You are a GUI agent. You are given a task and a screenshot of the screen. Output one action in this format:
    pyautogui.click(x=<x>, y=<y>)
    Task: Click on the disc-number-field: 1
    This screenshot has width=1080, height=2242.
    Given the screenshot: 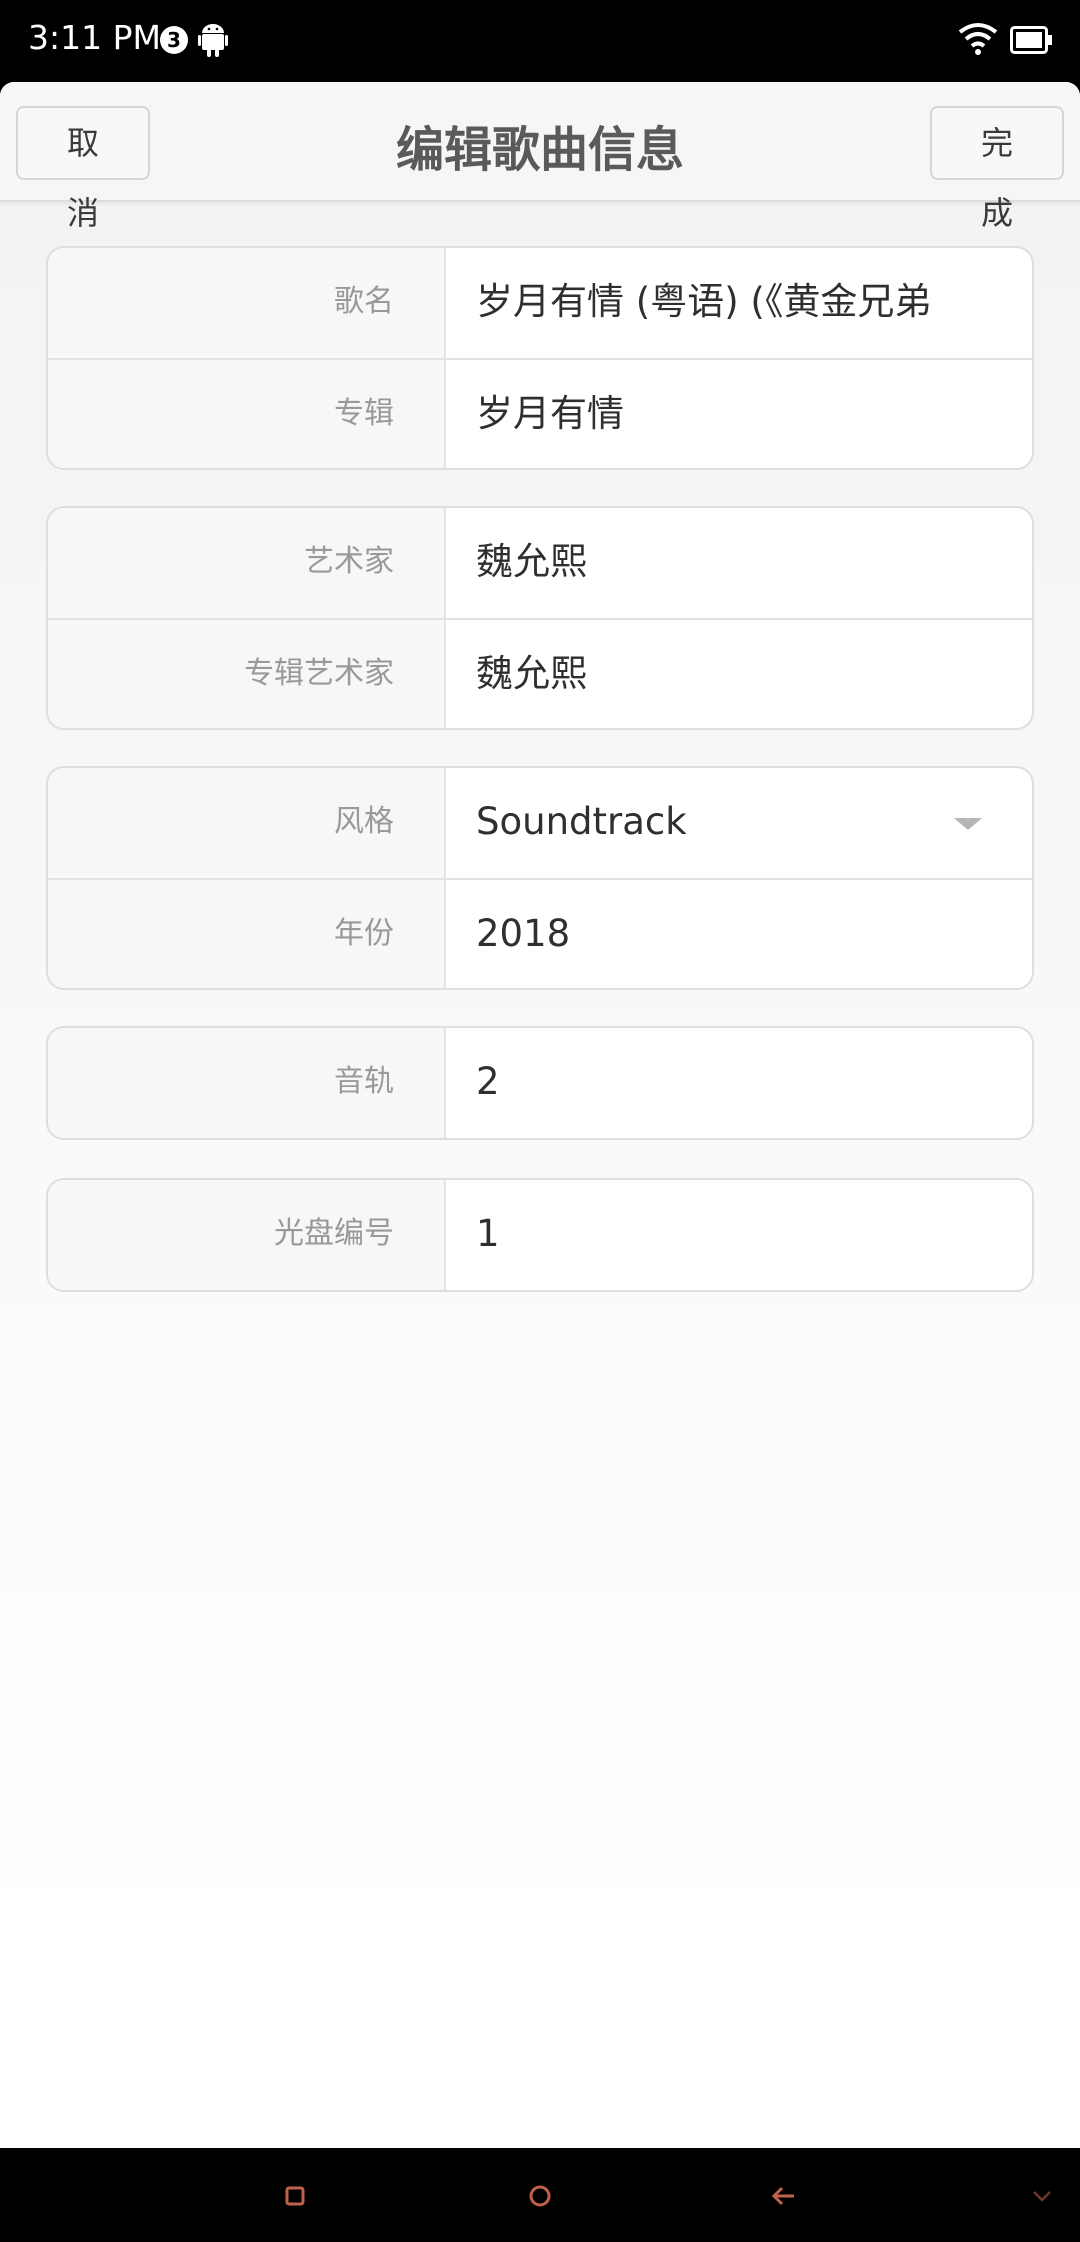 What is the action you would take?
    pyautogui.click(x=739, y=1235)
    